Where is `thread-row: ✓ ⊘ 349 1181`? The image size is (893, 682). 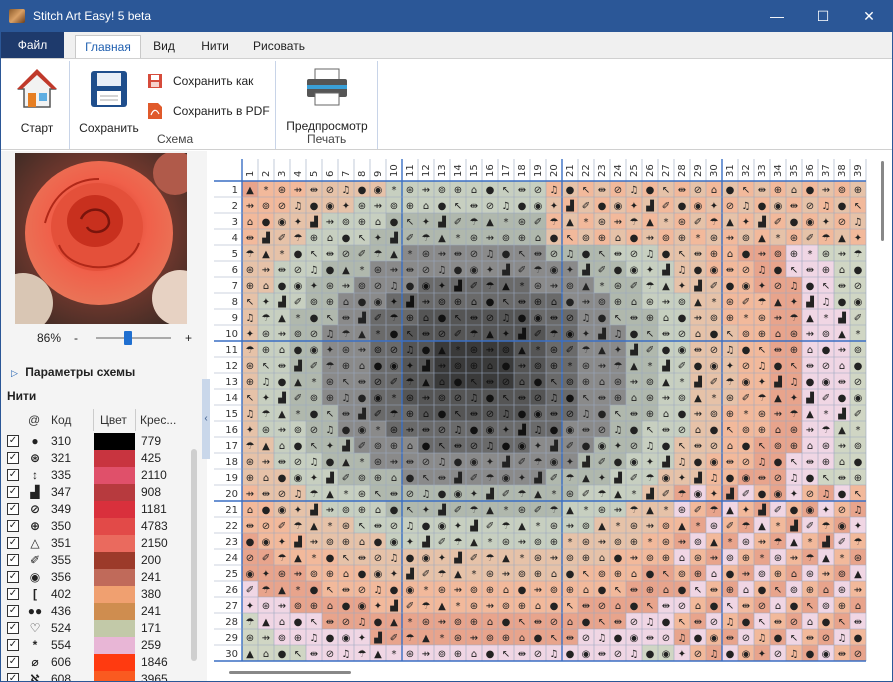 thread-row: ✓ ⊘ 349 1181 is located at coordinates (96, 509).